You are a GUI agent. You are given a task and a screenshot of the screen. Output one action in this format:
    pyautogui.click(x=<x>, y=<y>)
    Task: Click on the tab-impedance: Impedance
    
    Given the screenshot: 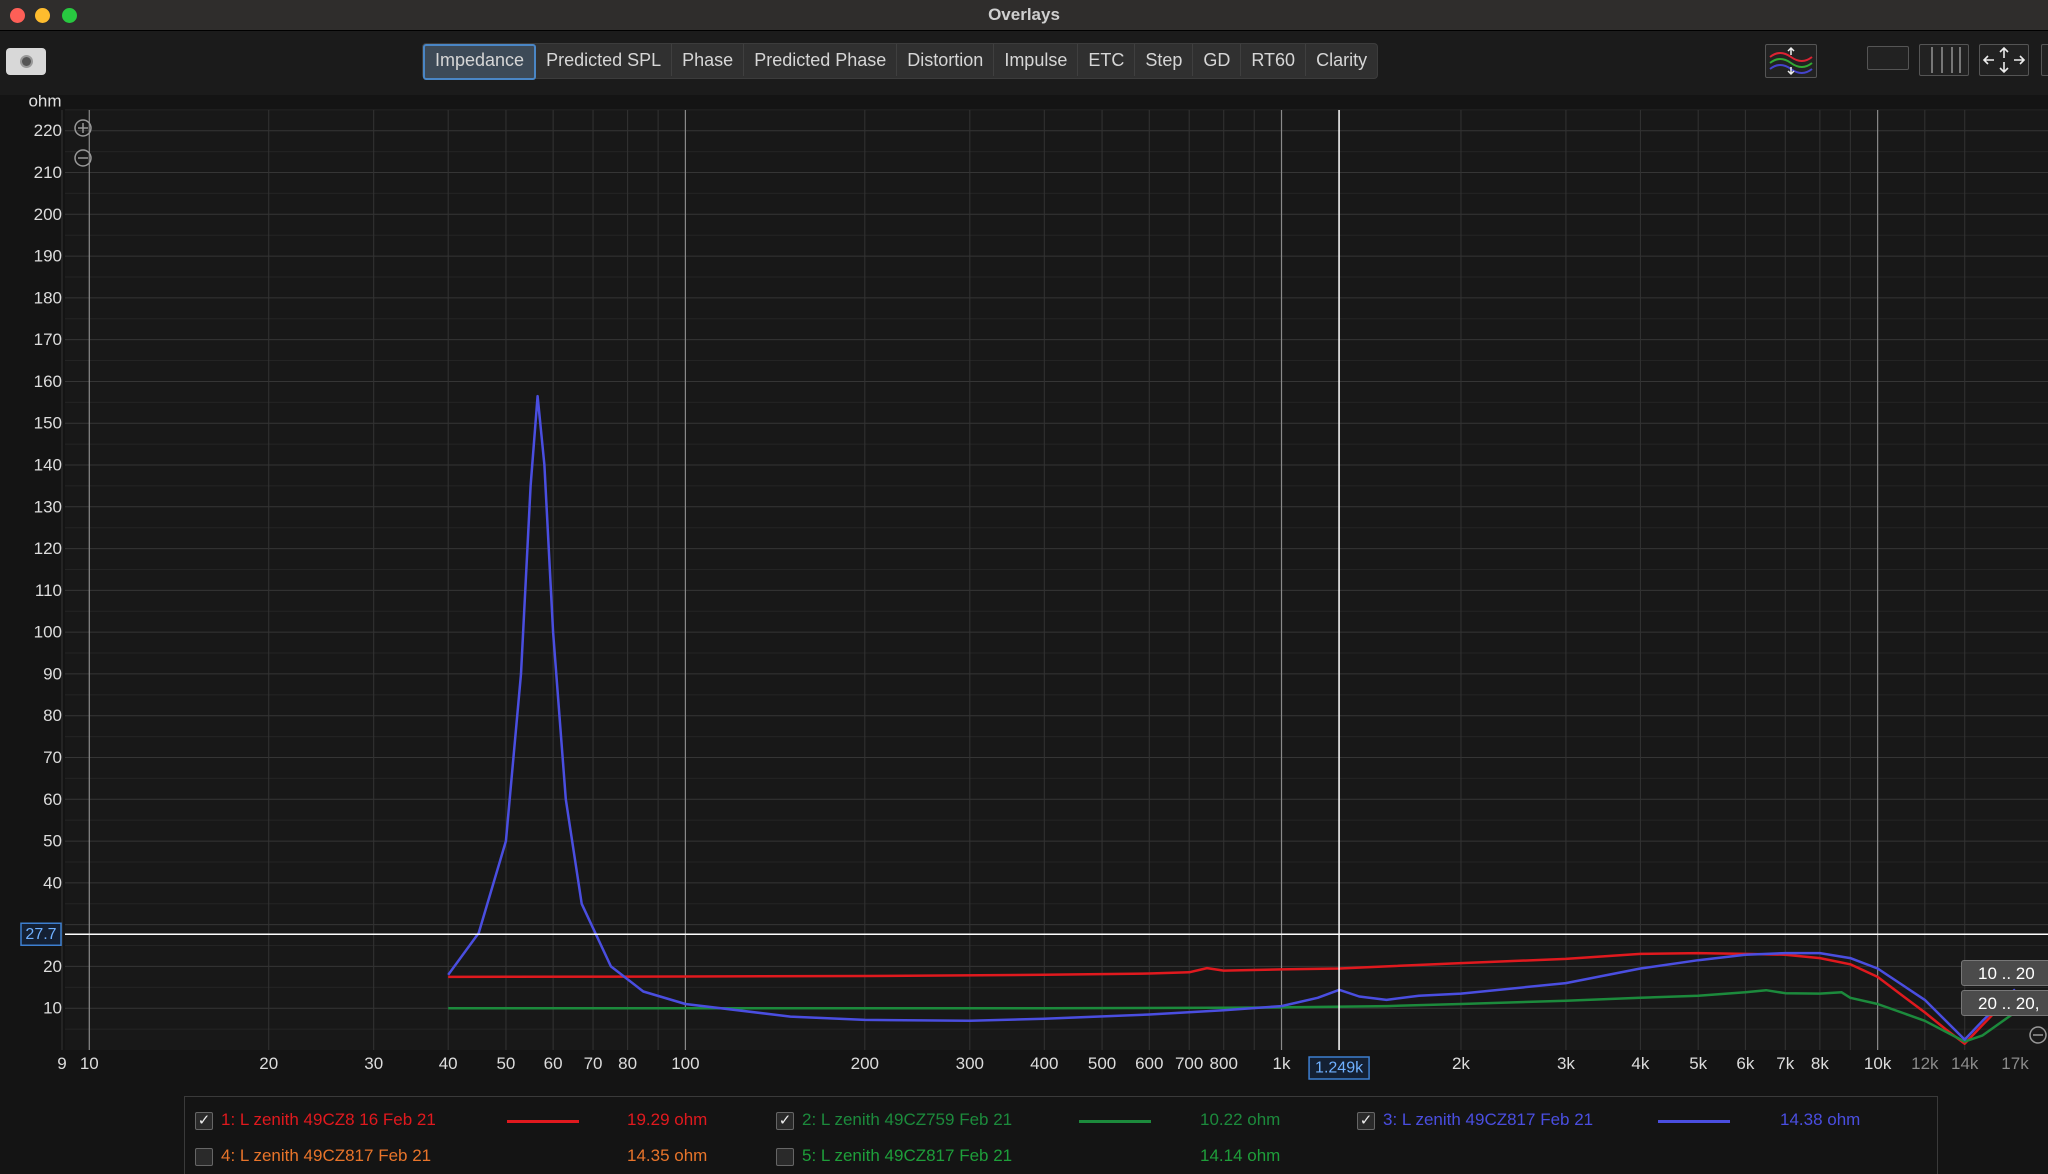 What is the action you would take?
    pyautogui.click(x=480, y=62)
    